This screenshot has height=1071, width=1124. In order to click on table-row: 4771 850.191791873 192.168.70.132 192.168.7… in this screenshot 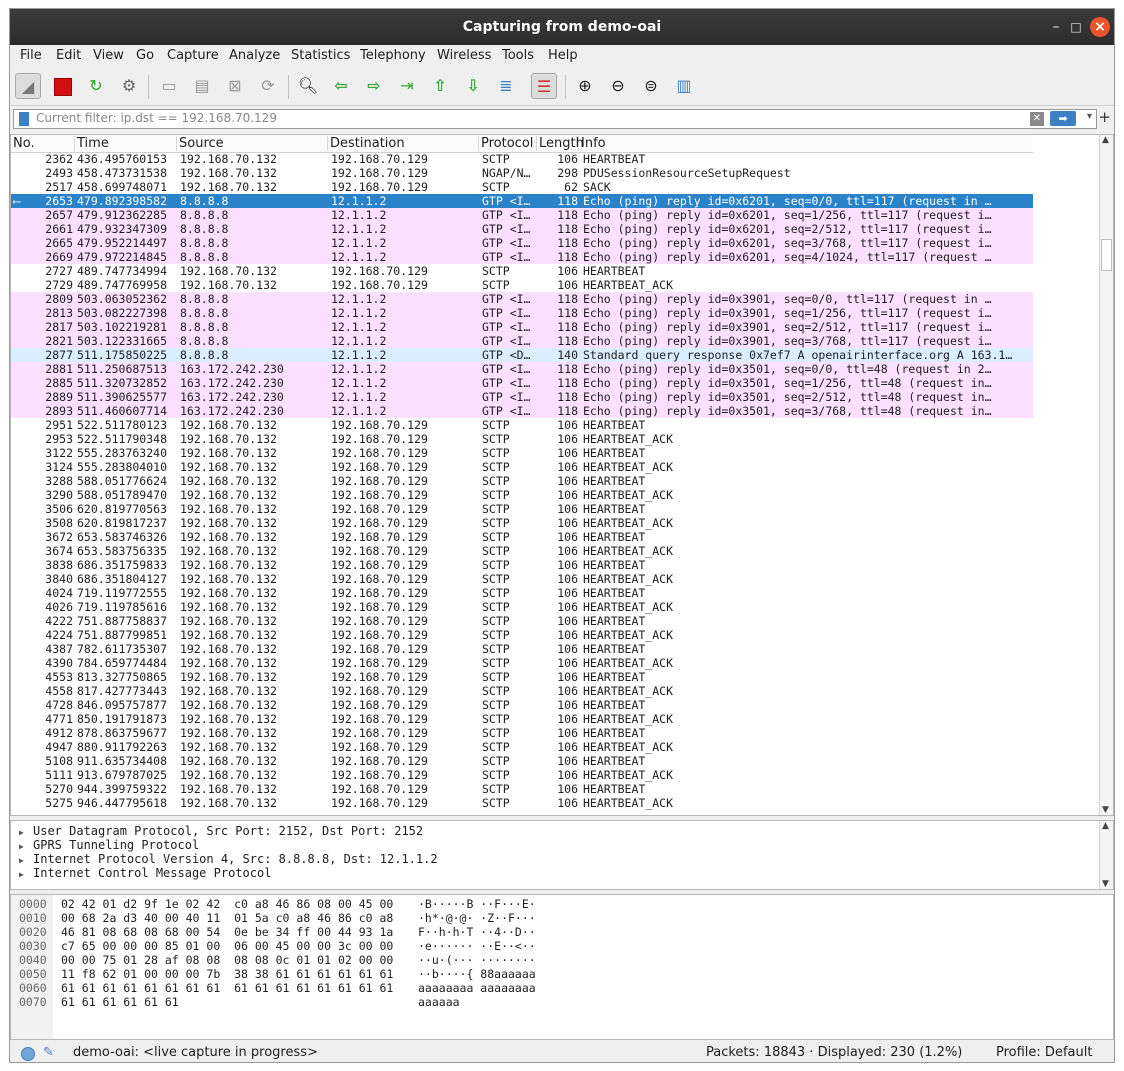, I will do `click(522, 719)`.